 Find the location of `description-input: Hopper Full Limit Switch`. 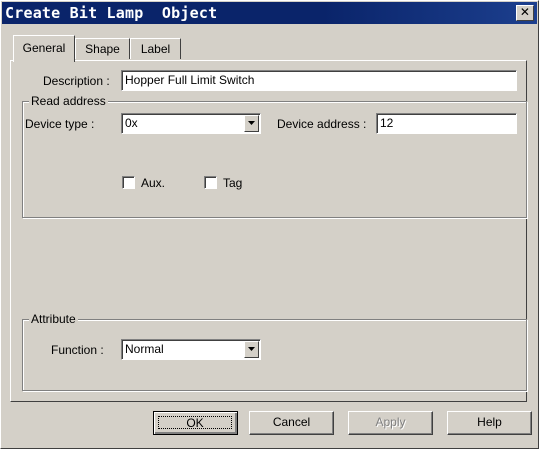

description-input: Hopper Full Limit Switch is located at coordinates (319, 80).